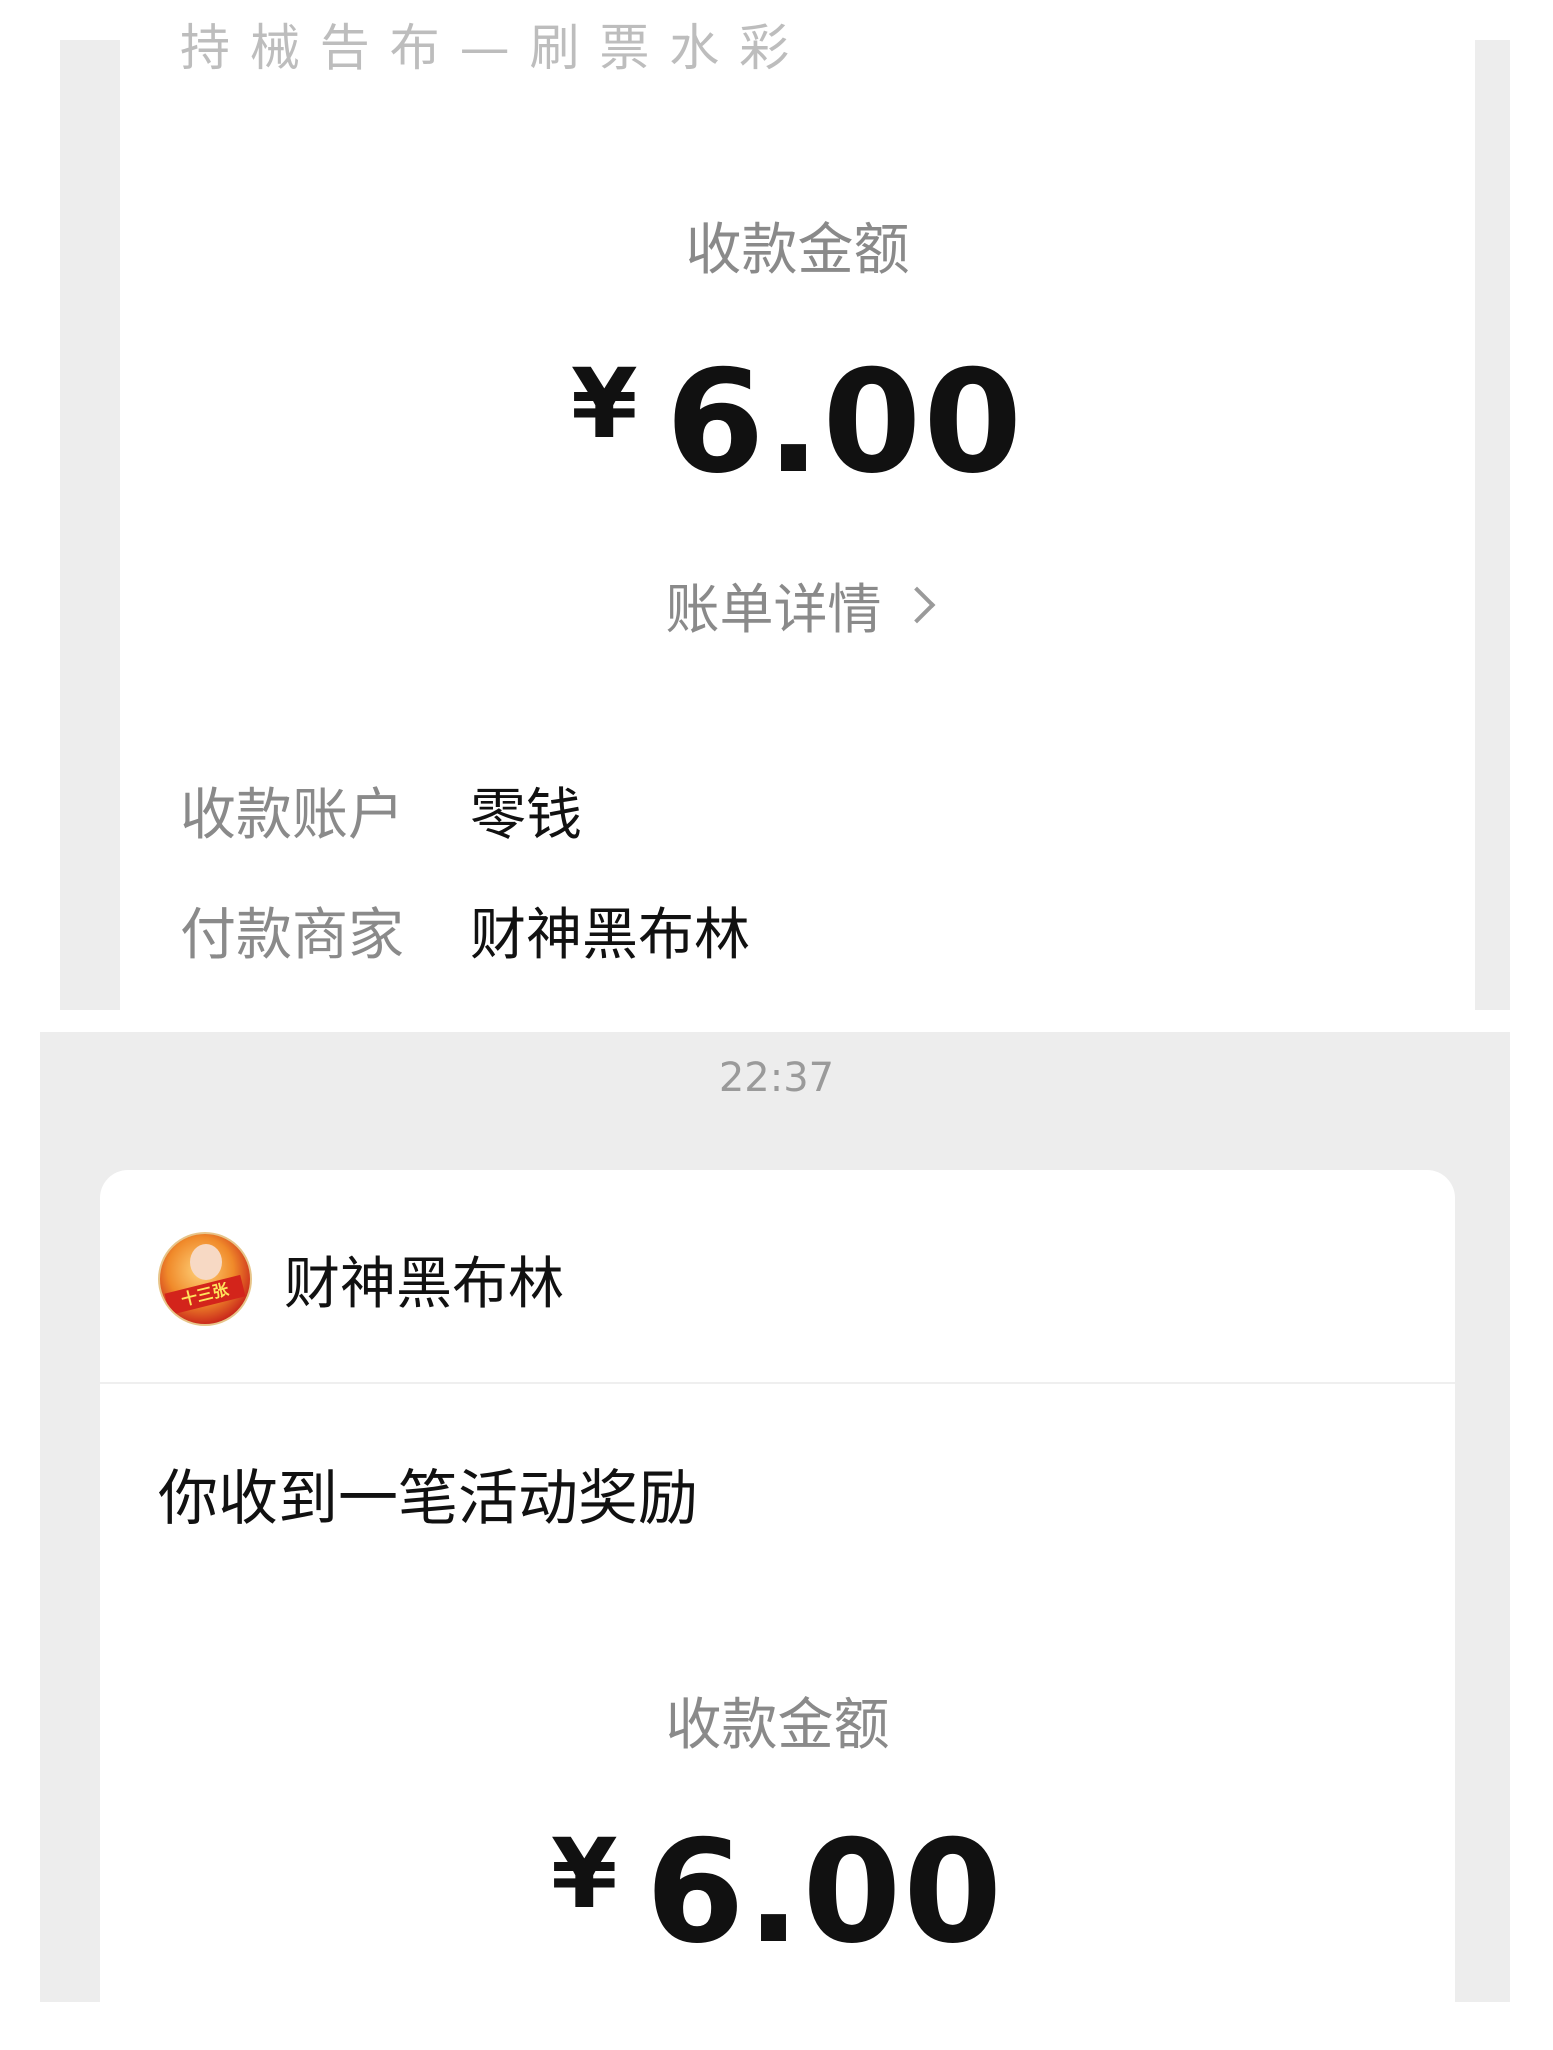  I want to click on merchant-avatar: 十三张, so click(205, 1279).